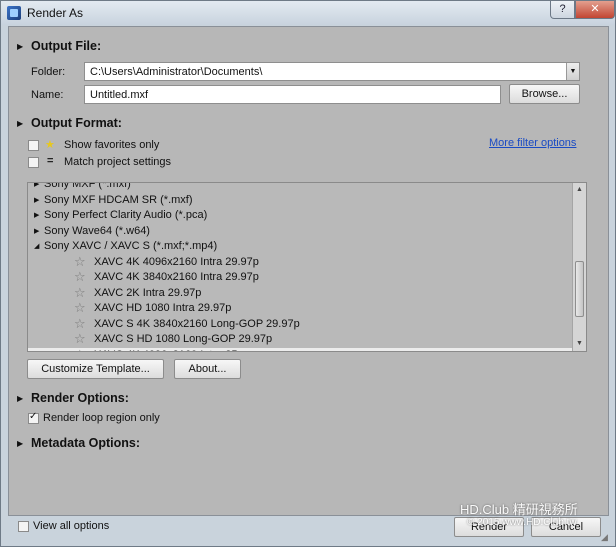  I want to click on output-format-header: Output Format:, so click(76, 123).